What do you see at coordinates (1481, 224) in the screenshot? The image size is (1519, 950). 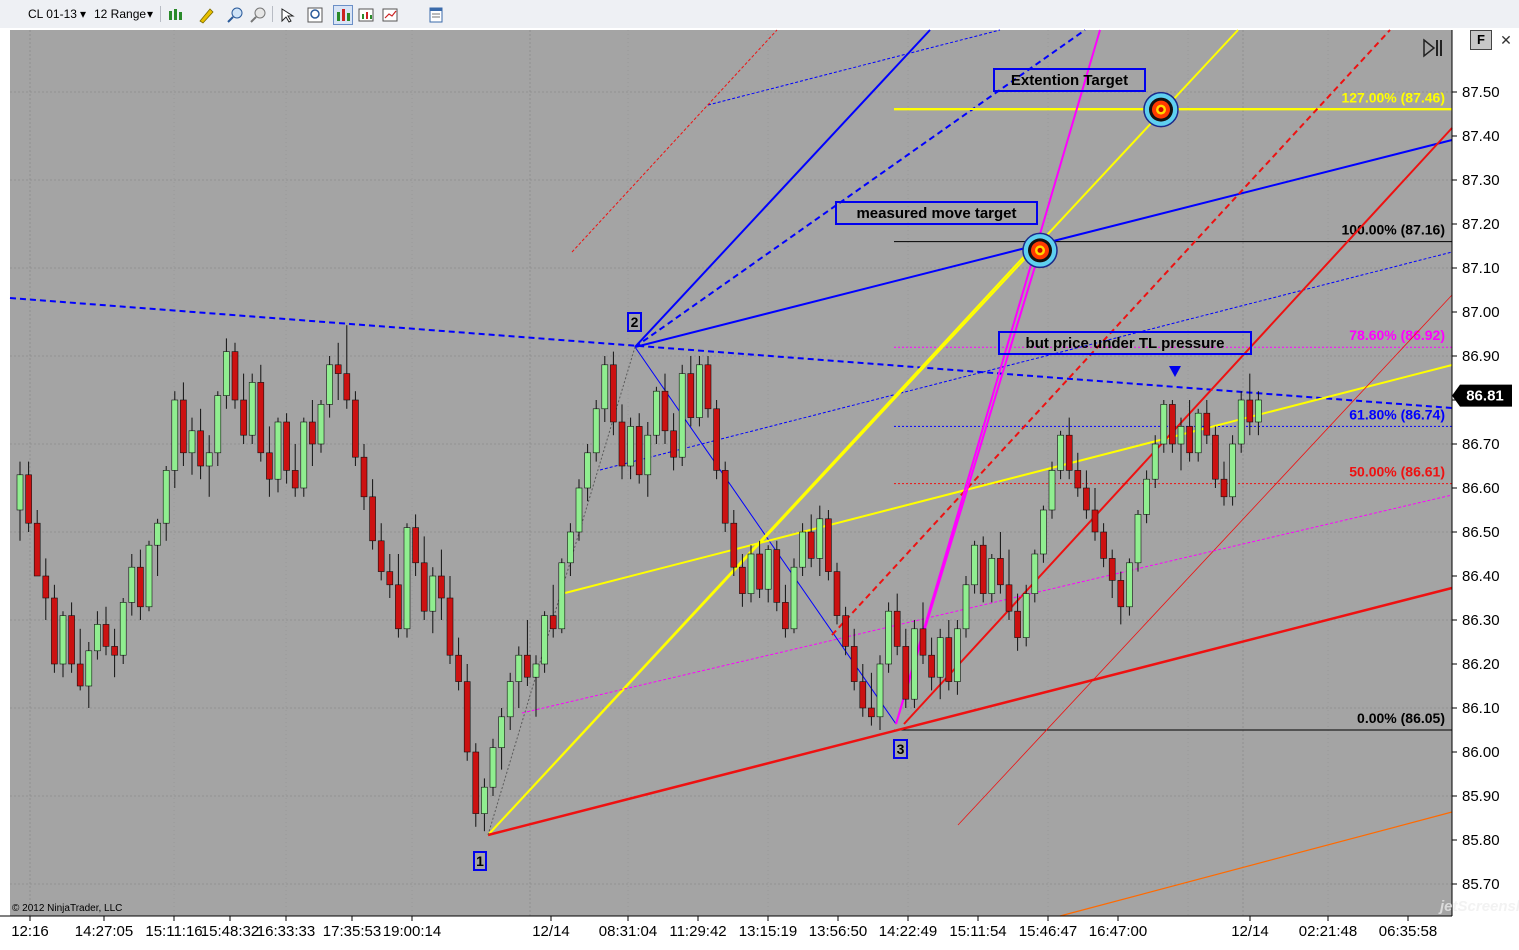 I see `price-tick-label: 87.20` at bounding box center [1481, 224].